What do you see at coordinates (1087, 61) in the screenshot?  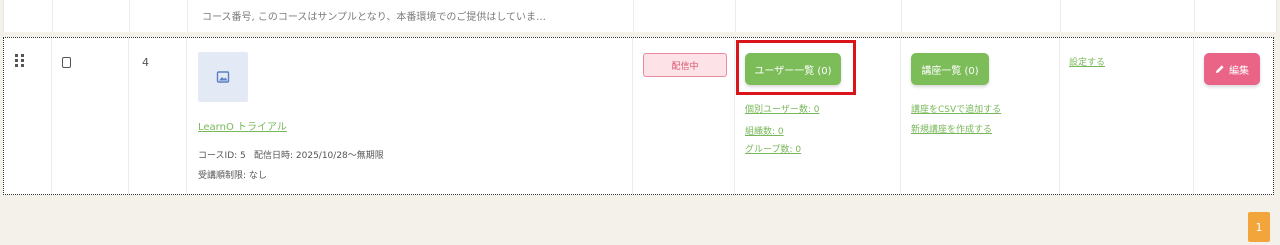 I see `settings-link: 設定する` at bounding box center [1087, 61].